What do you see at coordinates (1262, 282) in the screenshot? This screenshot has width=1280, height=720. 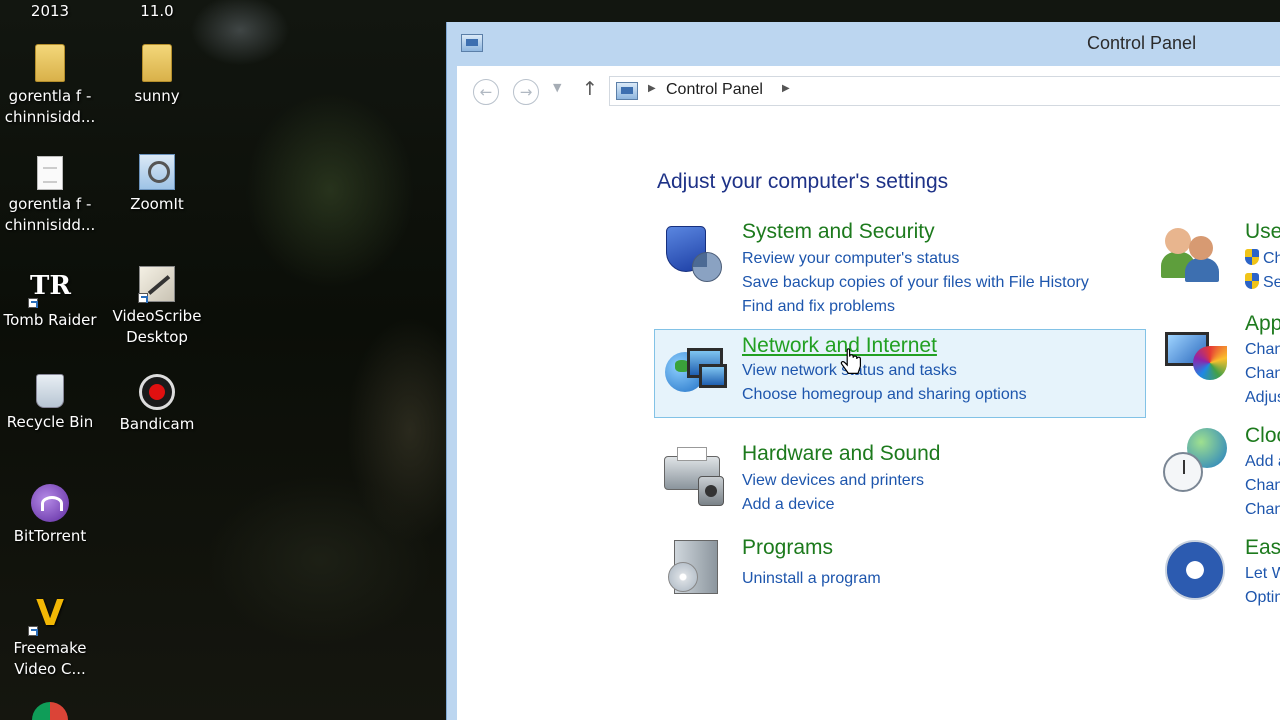 I see `link-user-set-up: Set` at bounding box center [1262, 282].